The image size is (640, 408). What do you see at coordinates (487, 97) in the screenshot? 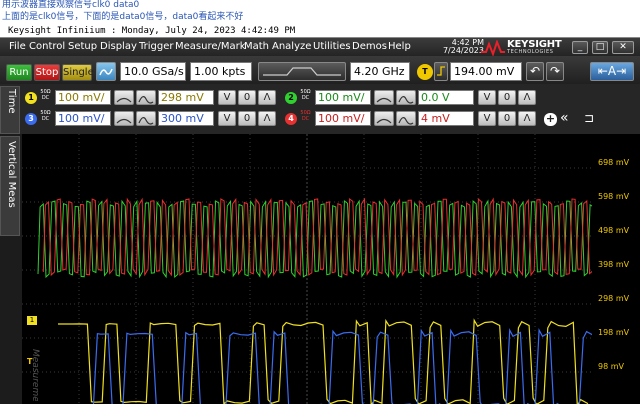
I see `ch2-offset-down-button: V` at bounding box center [487, 97].